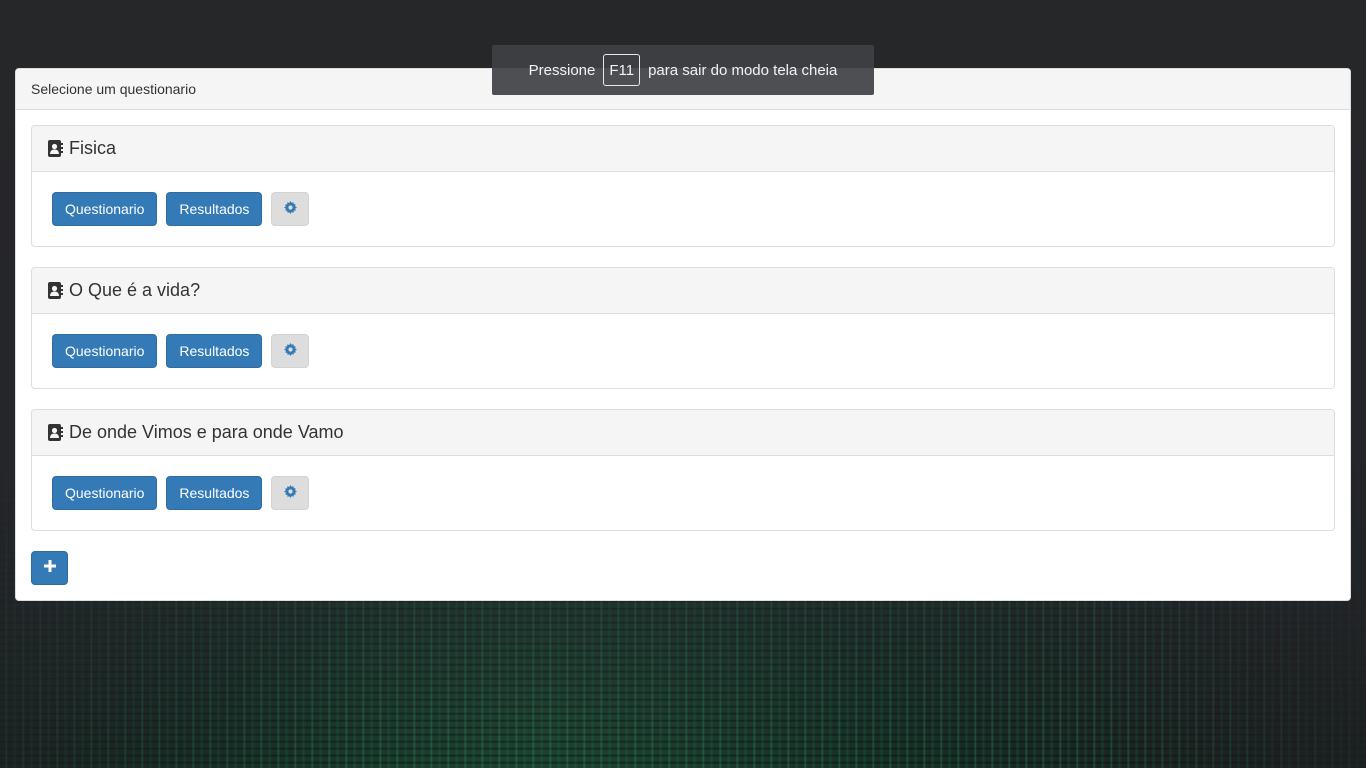 This screenshot has width=1366, height=768. I want to click on plus-icon, so click(49, 568).